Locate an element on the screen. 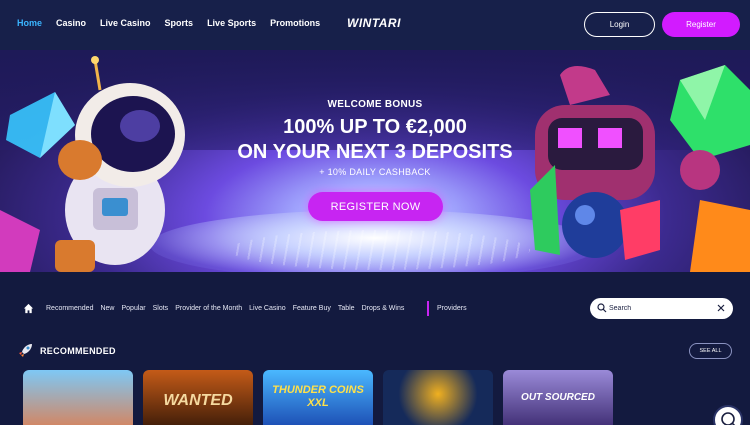 This screenshot has width=750, height=425. nav-promotions: Promotions is located at coordinates (295, 23).